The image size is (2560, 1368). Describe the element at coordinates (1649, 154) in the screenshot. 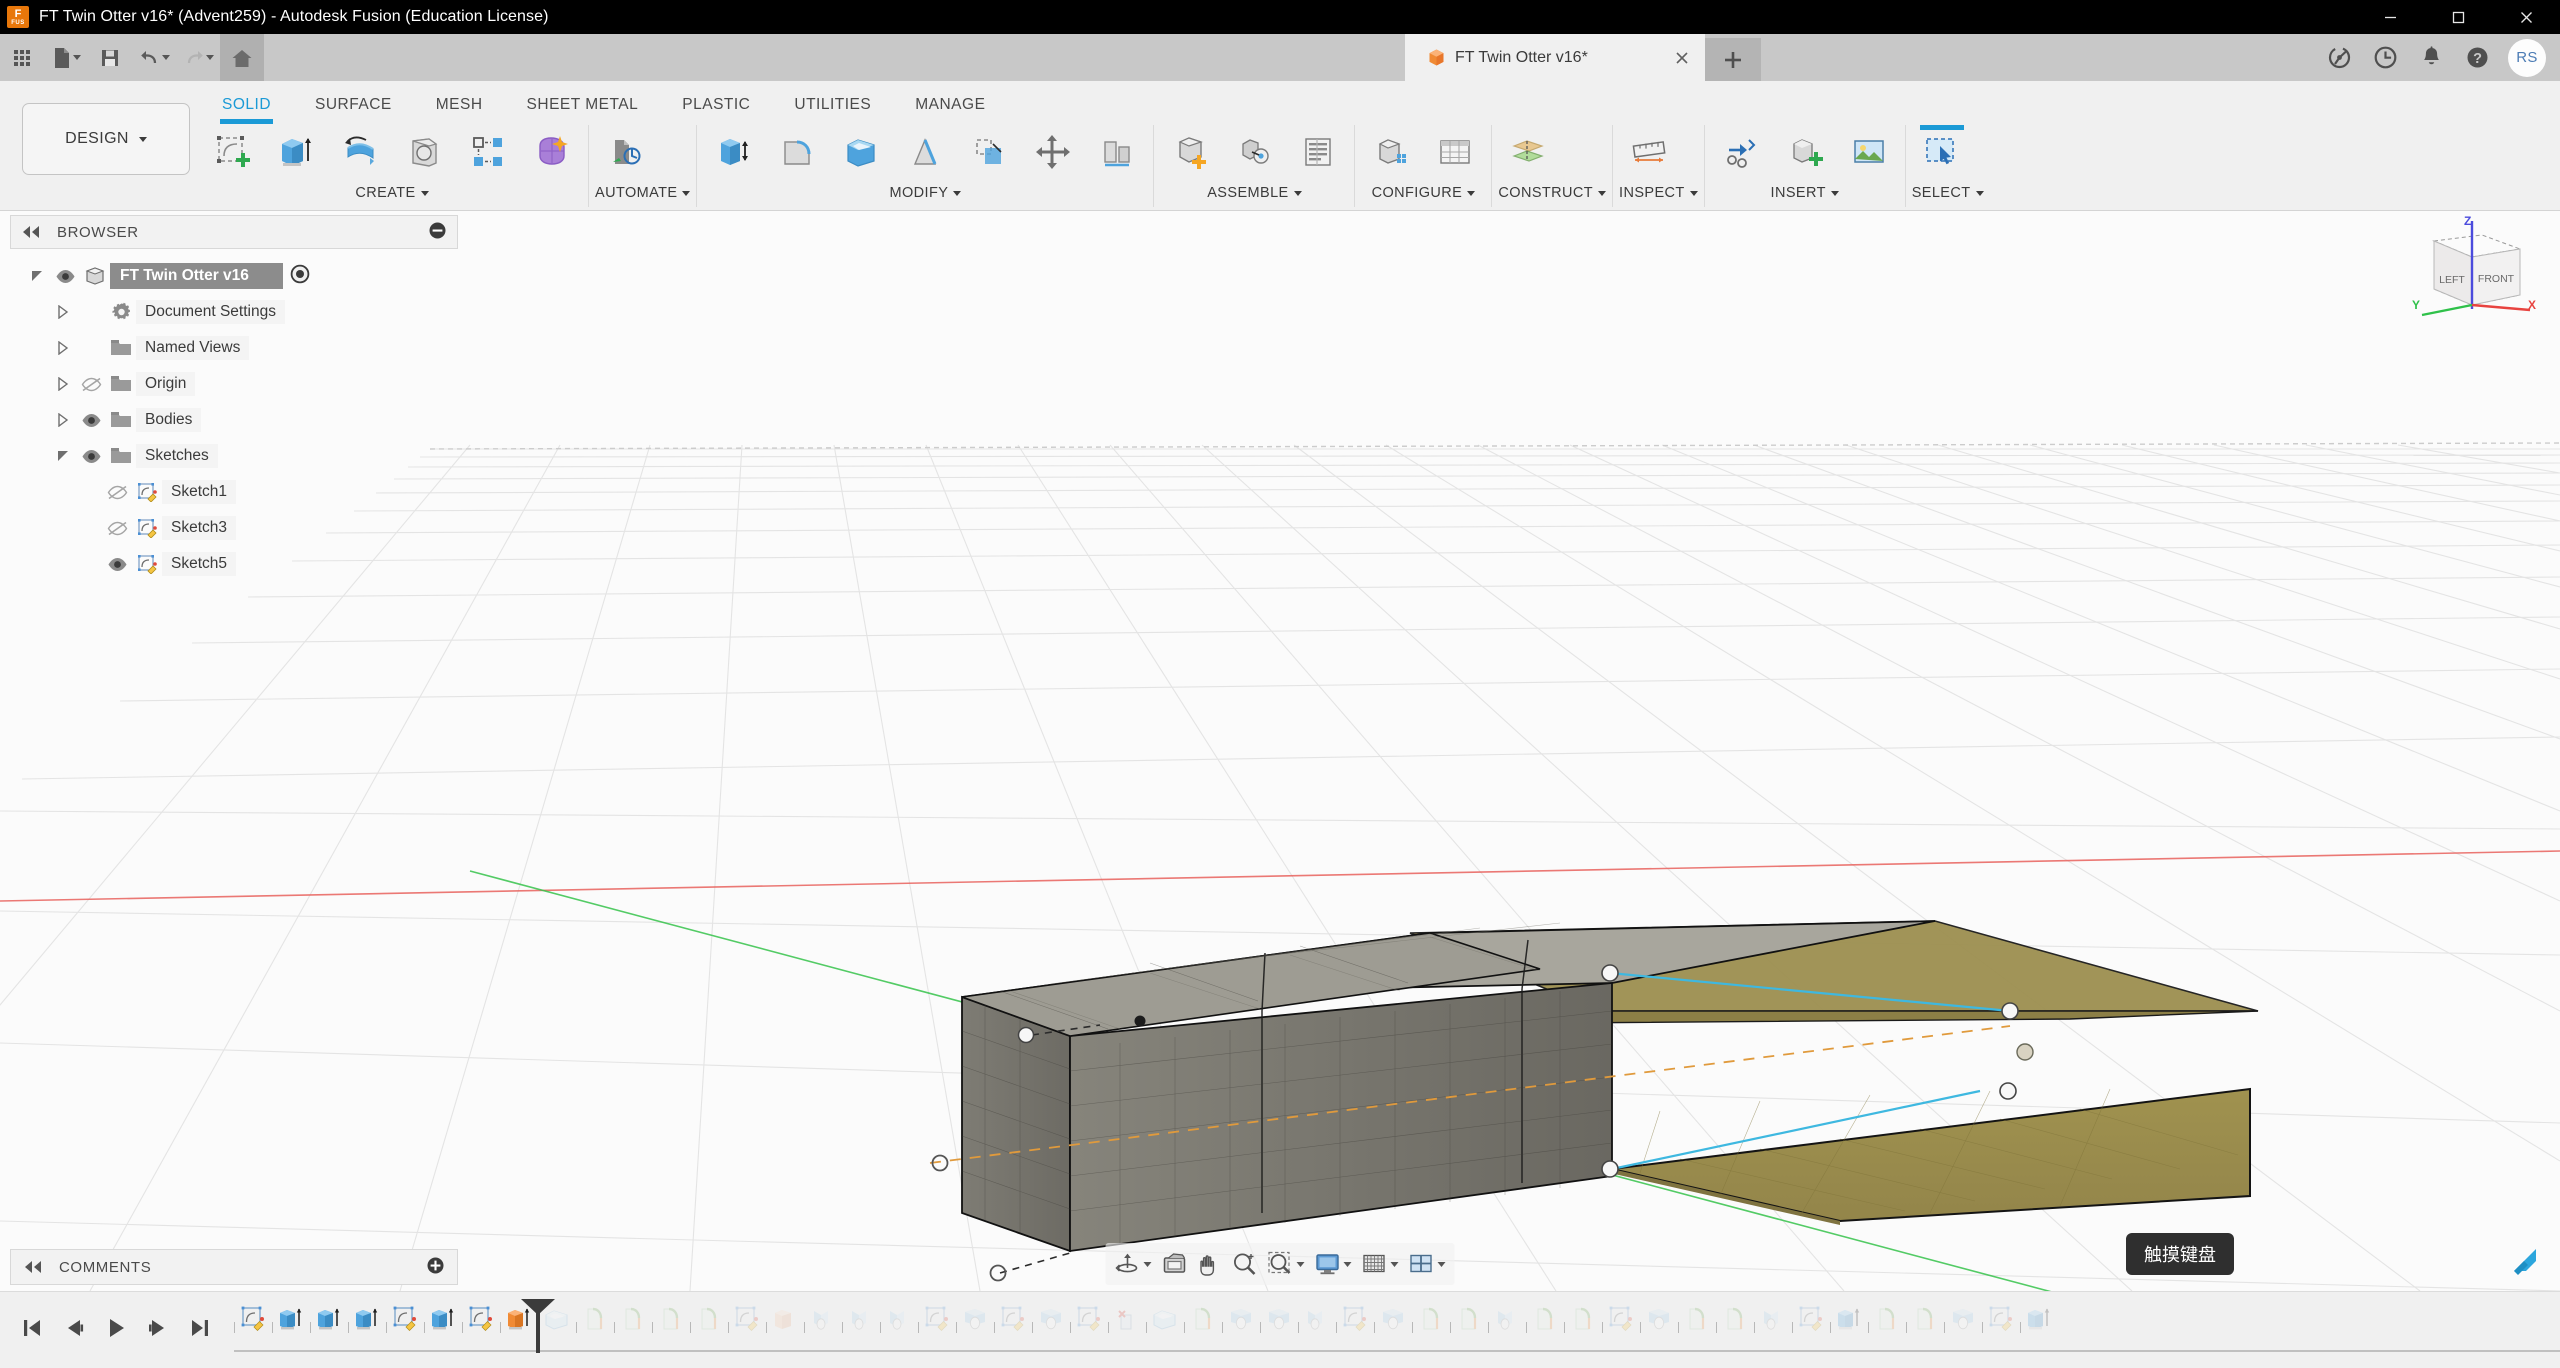

I see `measure-button` at that location.